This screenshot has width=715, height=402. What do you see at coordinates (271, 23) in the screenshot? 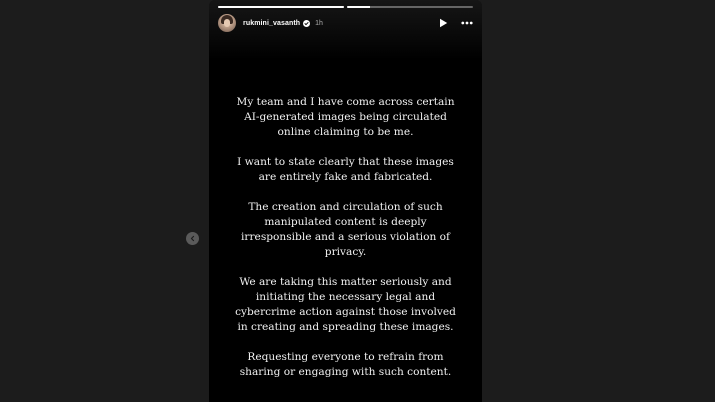
I see `username: rukmini_vasanth` at bounding box center [271, 23].